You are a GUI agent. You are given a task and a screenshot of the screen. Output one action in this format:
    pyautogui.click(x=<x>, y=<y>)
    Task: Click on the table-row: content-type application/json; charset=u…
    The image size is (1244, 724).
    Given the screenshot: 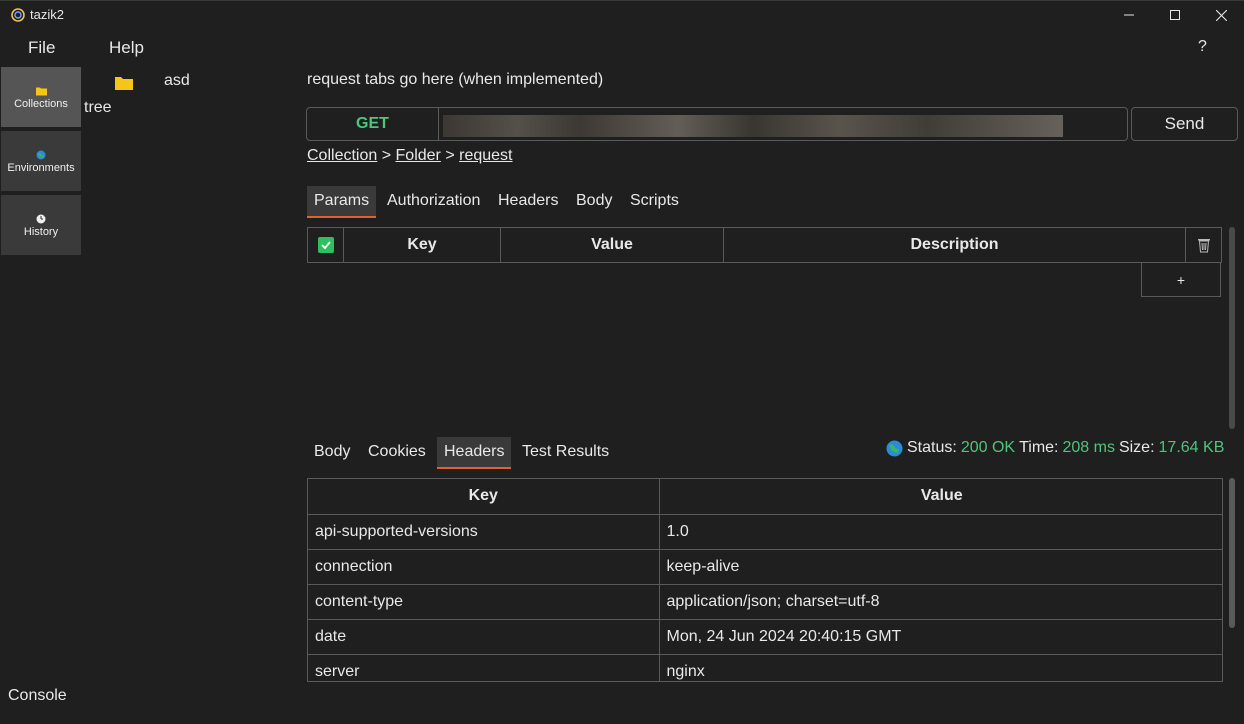 What is the action you would take?
    pyautogui.click(x=765, y=602)
    